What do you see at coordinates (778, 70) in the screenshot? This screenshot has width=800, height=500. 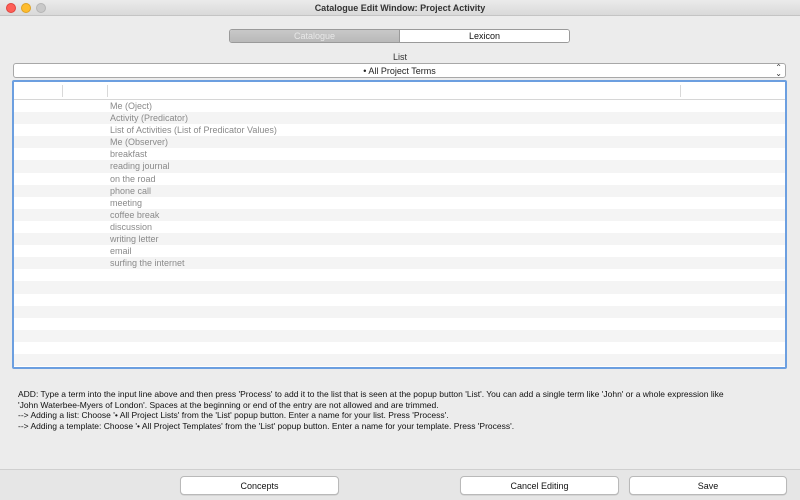 I see `up-down-chevron-icon: ⌃ ⌄` at bounding box center [778, 70].